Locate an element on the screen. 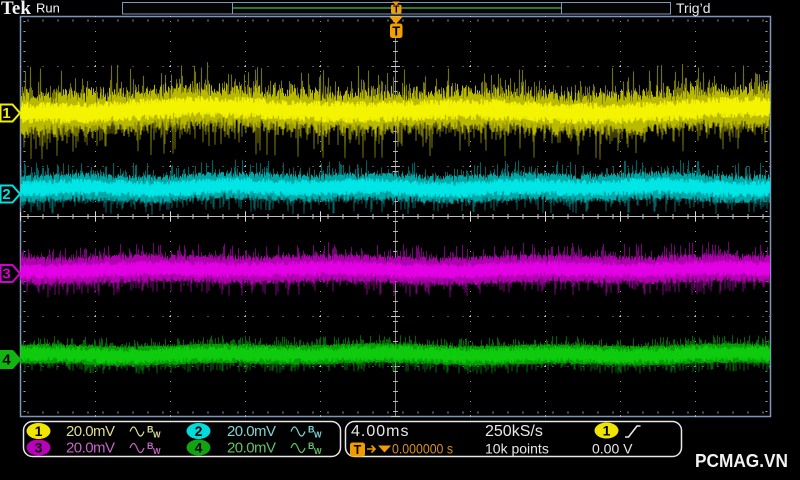 The height and width of the screenshot is (480, 800). svg-text: 250kS/s is located at coordinates (514, 431).